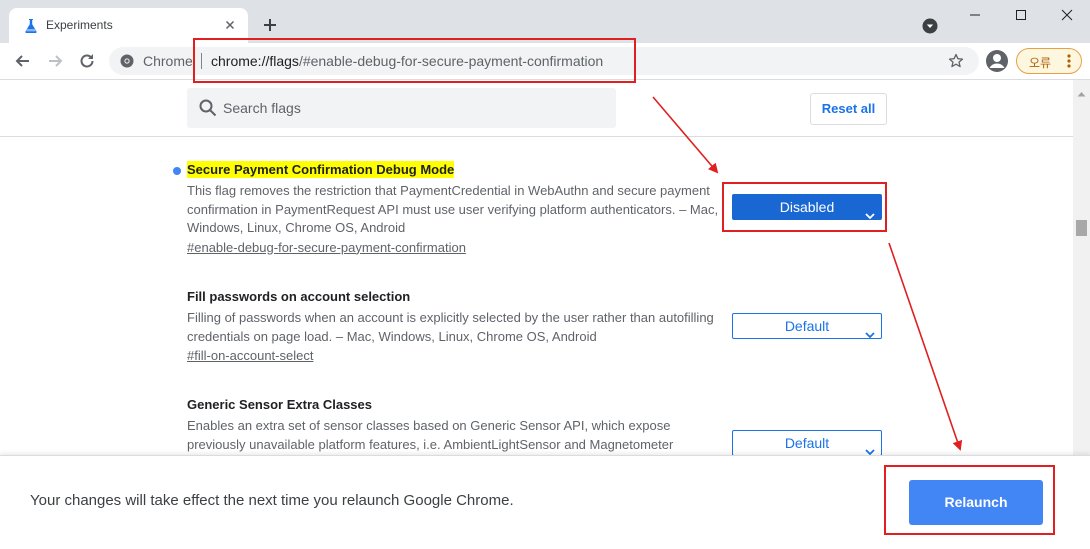  I want to click on flask-icon, so click(31, 26).